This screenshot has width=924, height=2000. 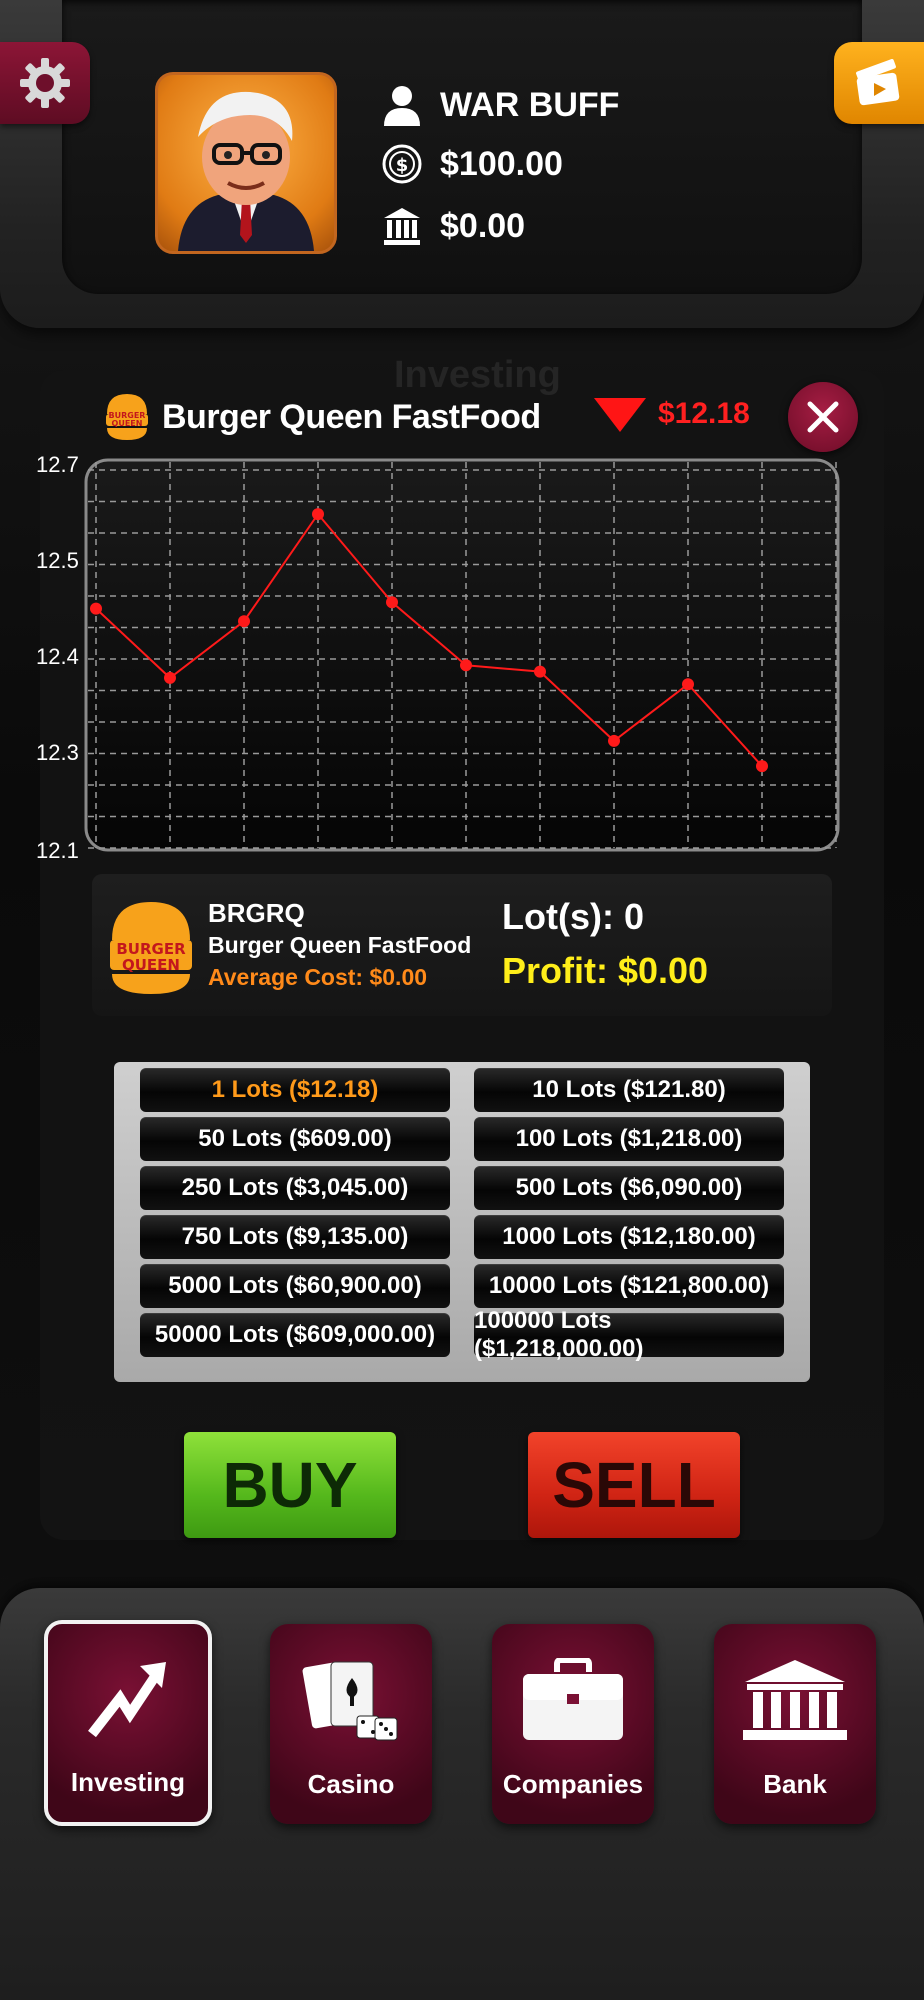 What do you see at coordinates (295, 1090) in the screenshot?
I see `lot-option: 1 Lots ($12.18)` at bounding box center [295, 1090].